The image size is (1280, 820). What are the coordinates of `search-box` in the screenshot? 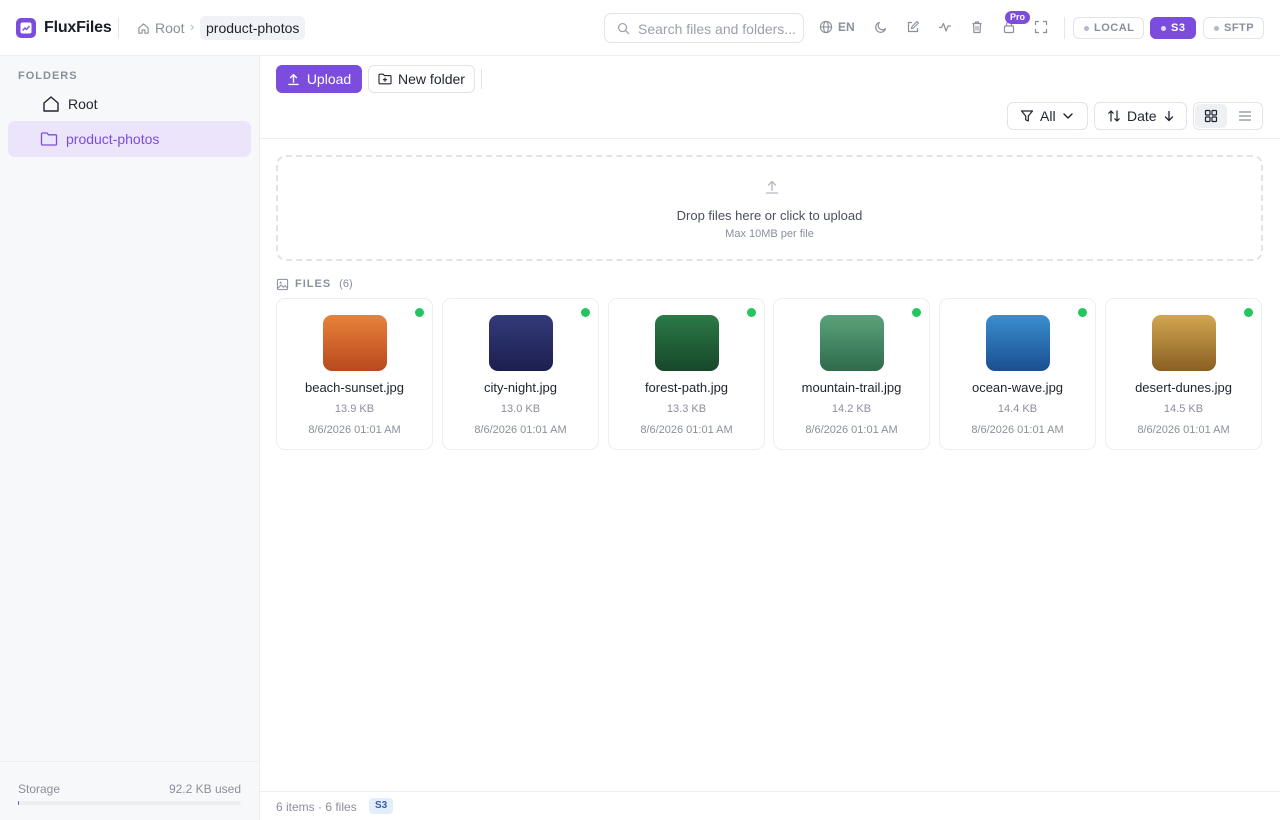 It's located at (704, 28).